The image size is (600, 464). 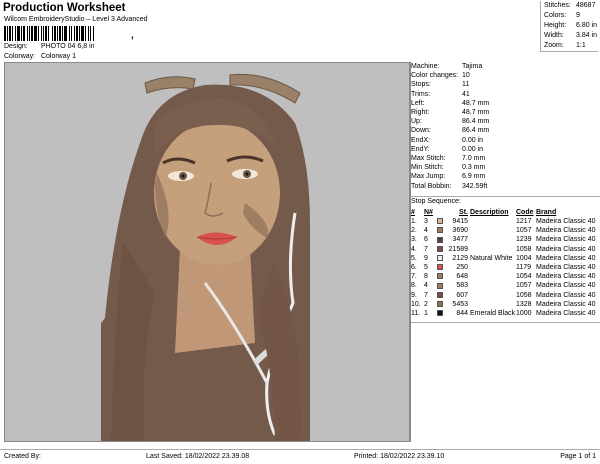 I want to click on stat-stitches: Stitches: 48687, so click(x=570, y=5).